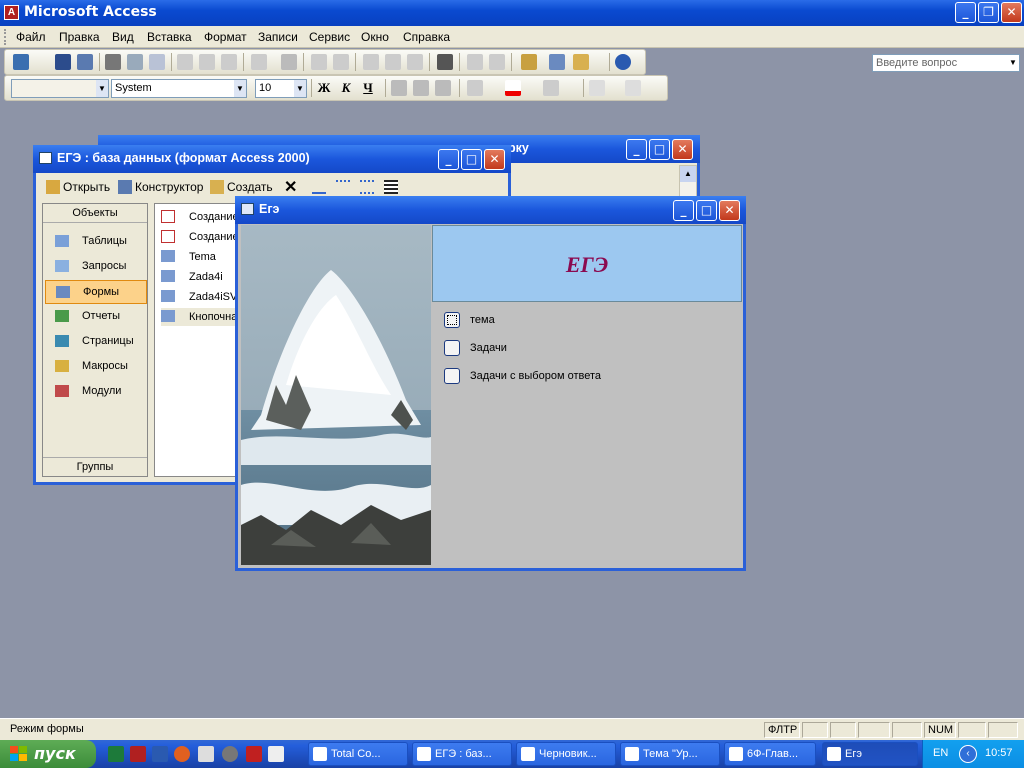  Describe the element at coordinates (557, 62) in the screenshot. I see `database-window-icon` at that location.